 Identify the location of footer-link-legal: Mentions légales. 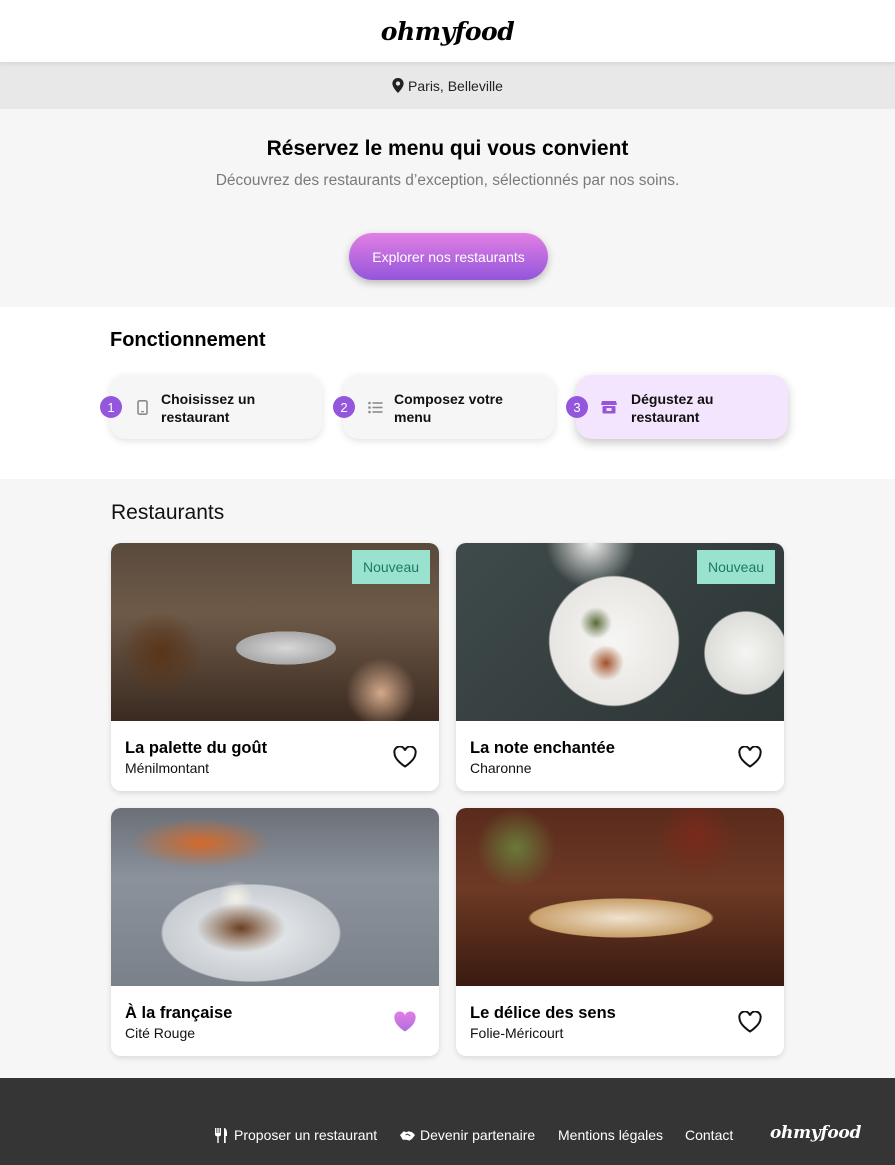
(610, 1135).